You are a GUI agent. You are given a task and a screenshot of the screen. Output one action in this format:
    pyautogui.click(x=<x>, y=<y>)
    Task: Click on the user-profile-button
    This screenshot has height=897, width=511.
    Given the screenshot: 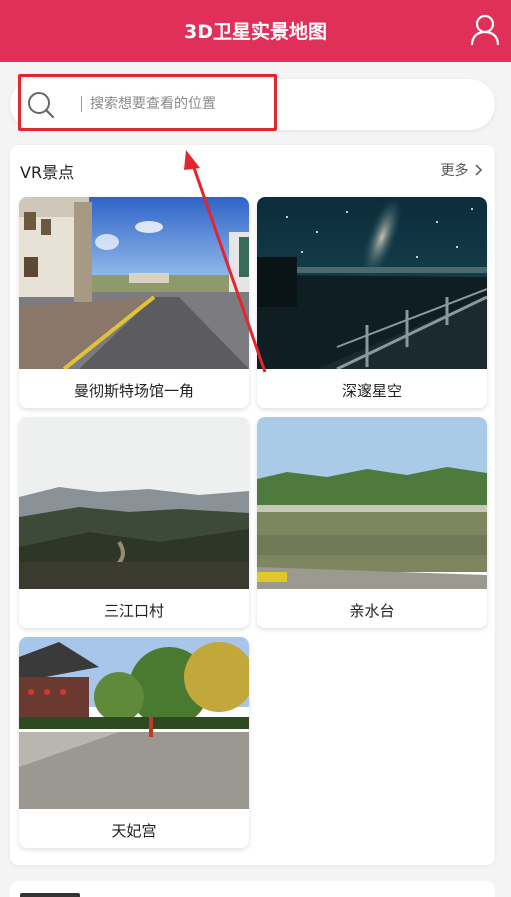 What is the action you would take?
    pyautogui.click(x=485, y=30)
    